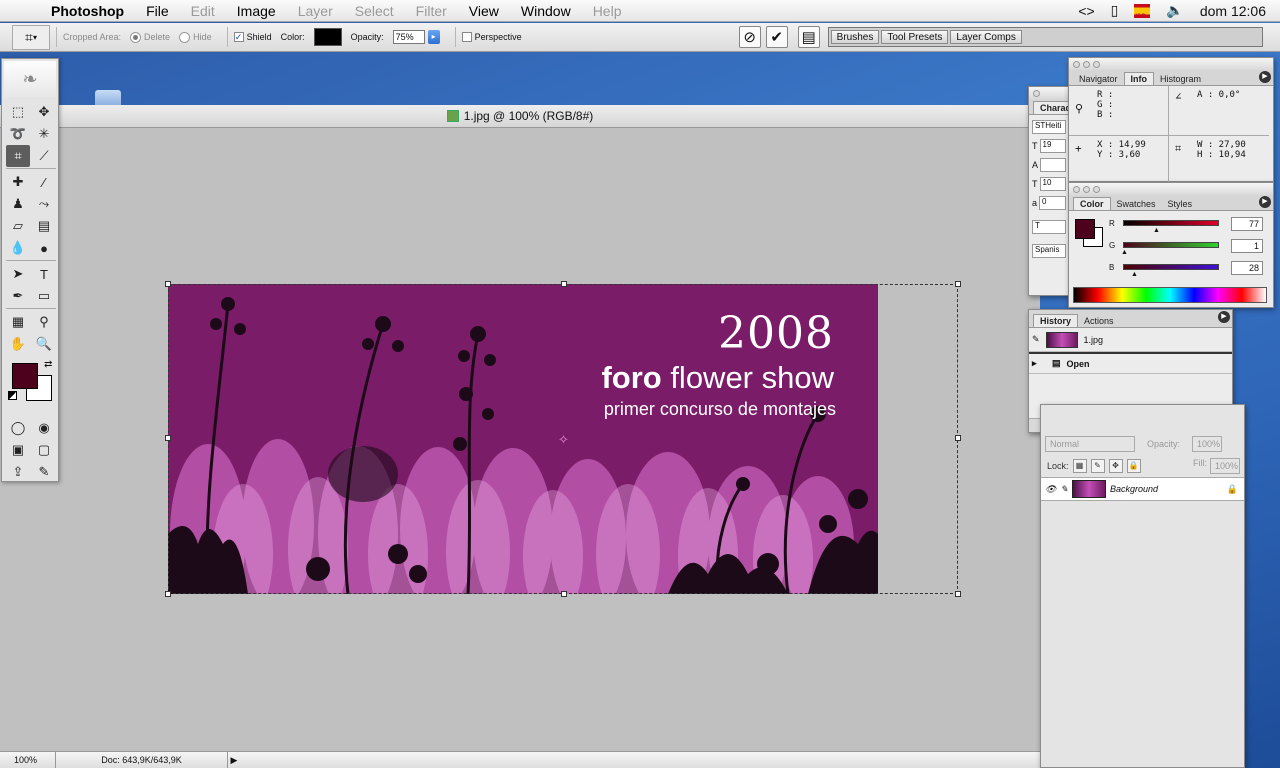  What do you see at coordinates (31, 37) in the screenshot?
I see `tool-preset-picker: ⌗ ▾` at bounding box center [31, 37].